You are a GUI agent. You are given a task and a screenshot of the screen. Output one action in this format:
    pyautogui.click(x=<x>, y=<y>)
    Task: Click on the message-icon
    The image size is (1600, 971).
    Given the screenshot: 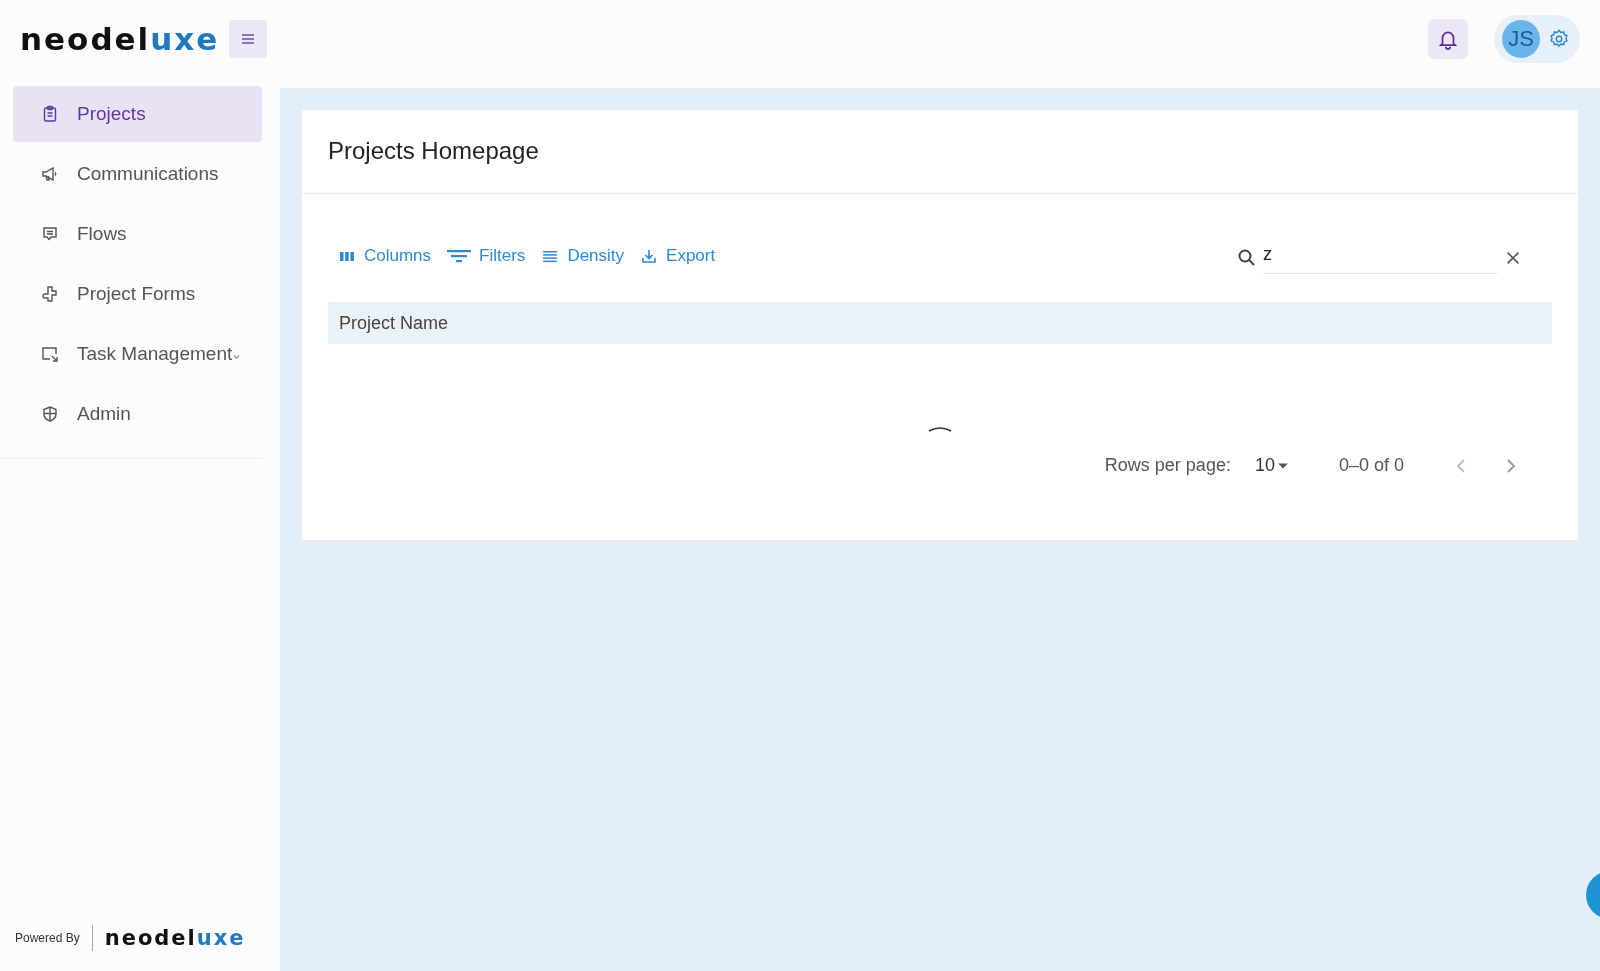 What is the action you would take?
    pyautogui.click(x=50, y=234)
    